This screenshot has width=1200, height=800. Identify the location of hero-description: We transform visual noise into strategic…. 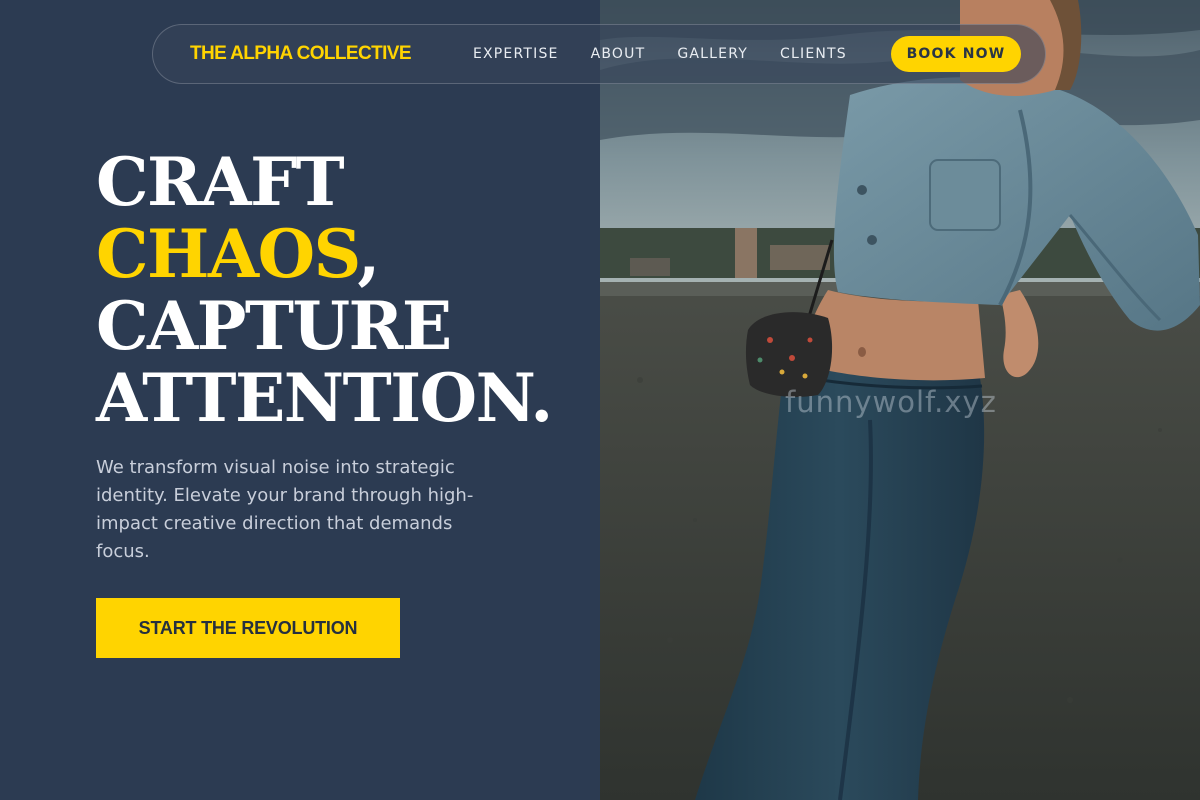
(285, 509).